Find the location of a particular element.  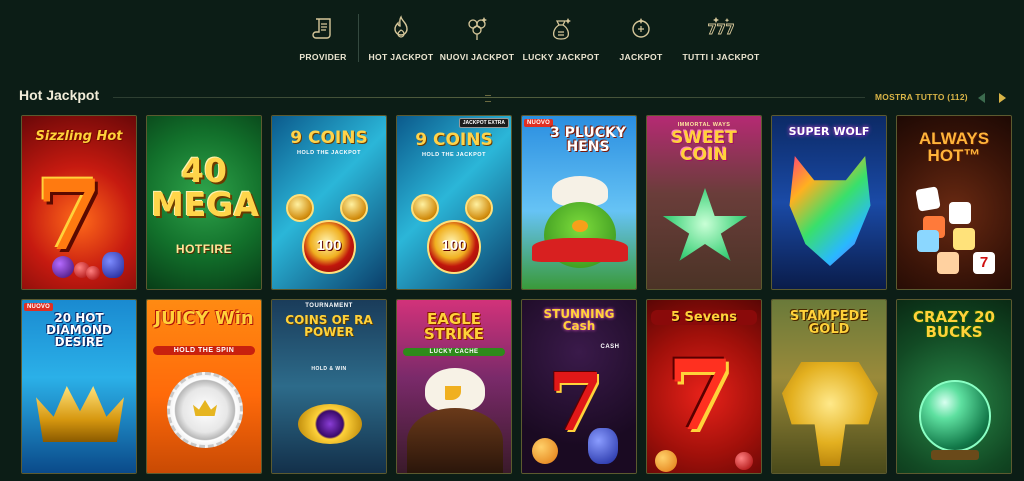

nav-label-provider: PROVIDER is located at coordinates (323, 57).